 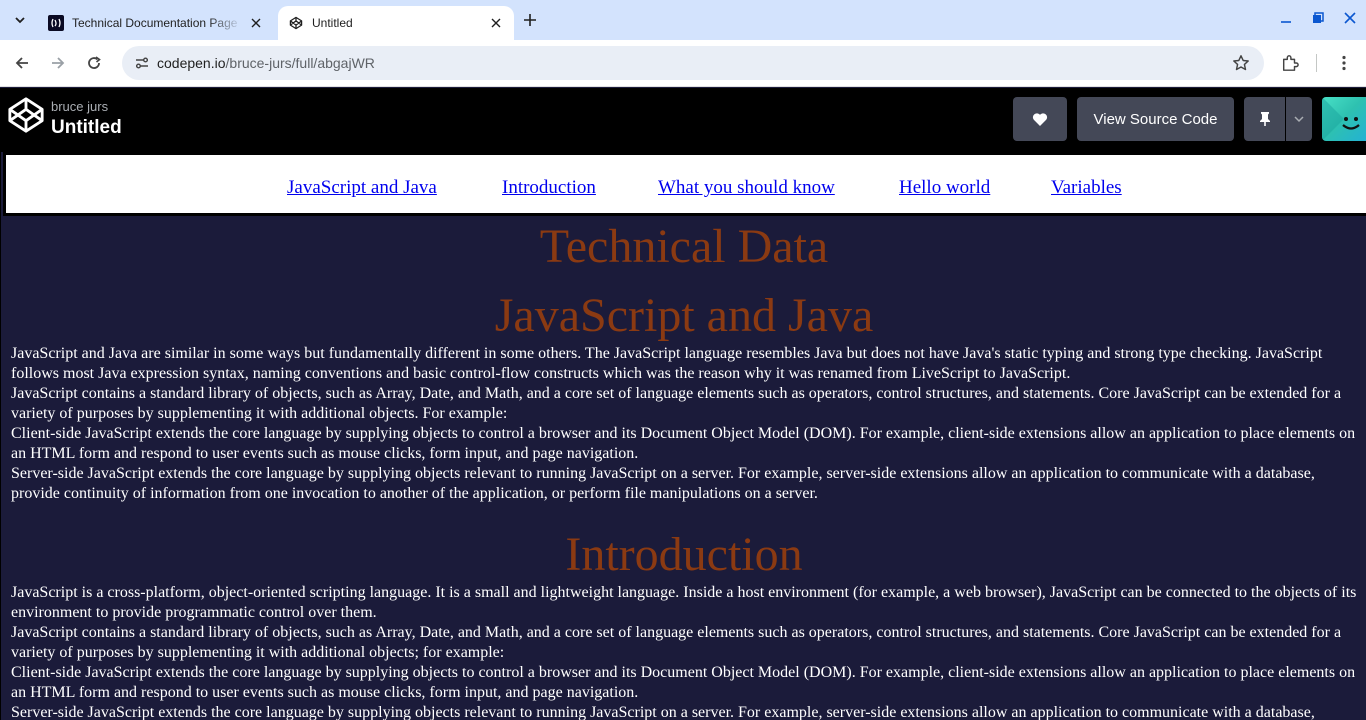 I want to click on nav-link-hello-world: Hello world, so click(x=944, y=188).